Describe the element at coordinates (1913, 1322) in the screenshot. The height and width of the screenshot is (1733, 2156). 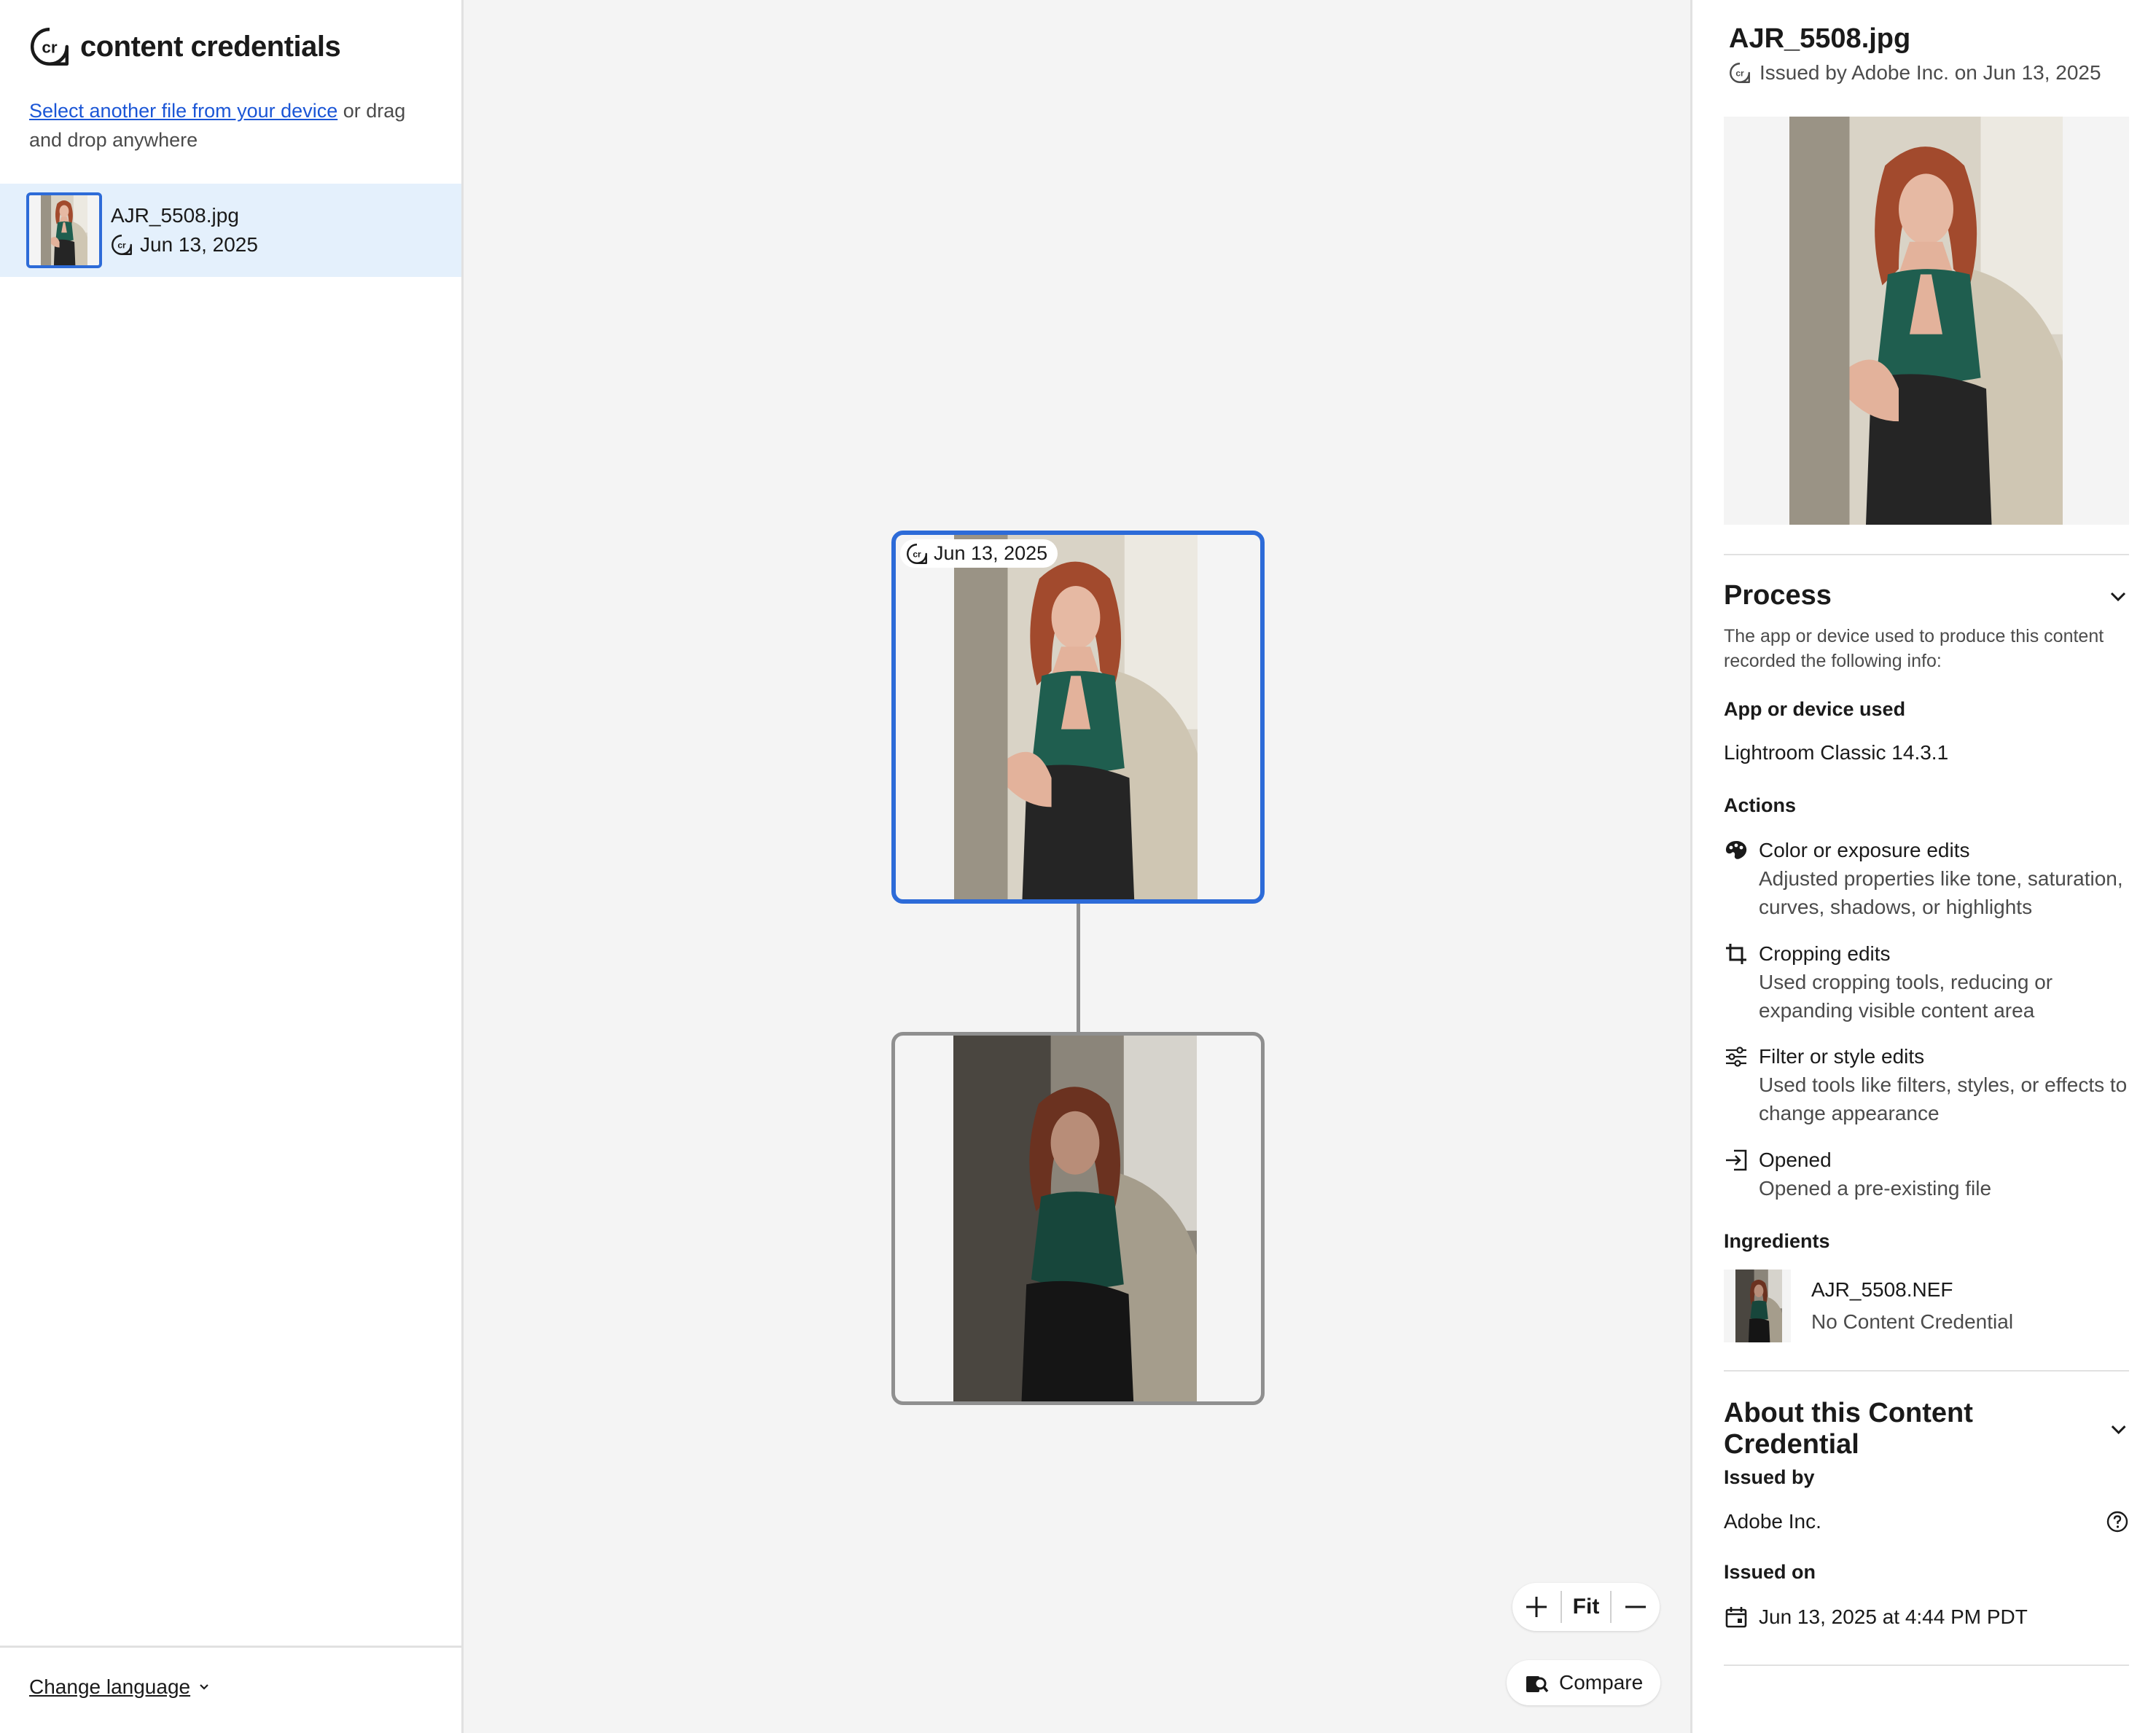
I see `ingredient-status: No Content Credential` at that location.